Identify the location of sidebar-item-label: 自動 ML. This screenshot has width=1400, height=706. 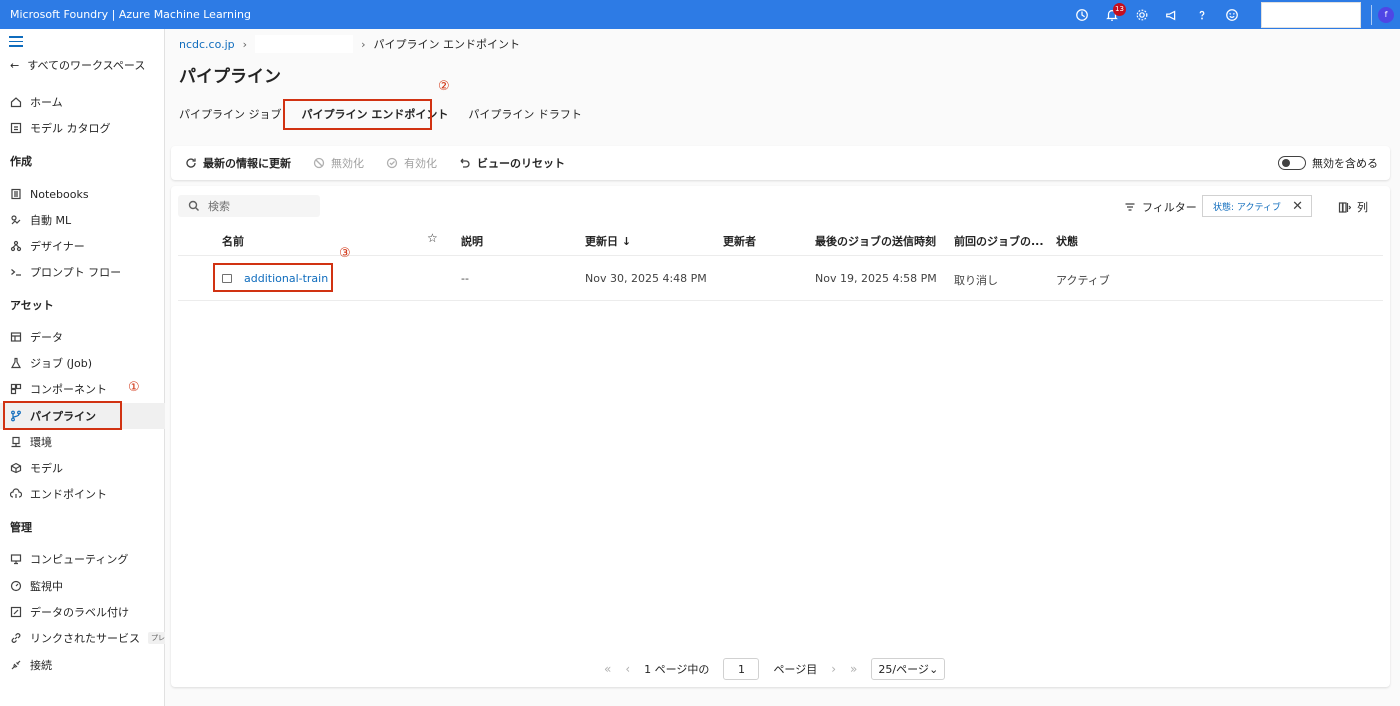
(51, 220).